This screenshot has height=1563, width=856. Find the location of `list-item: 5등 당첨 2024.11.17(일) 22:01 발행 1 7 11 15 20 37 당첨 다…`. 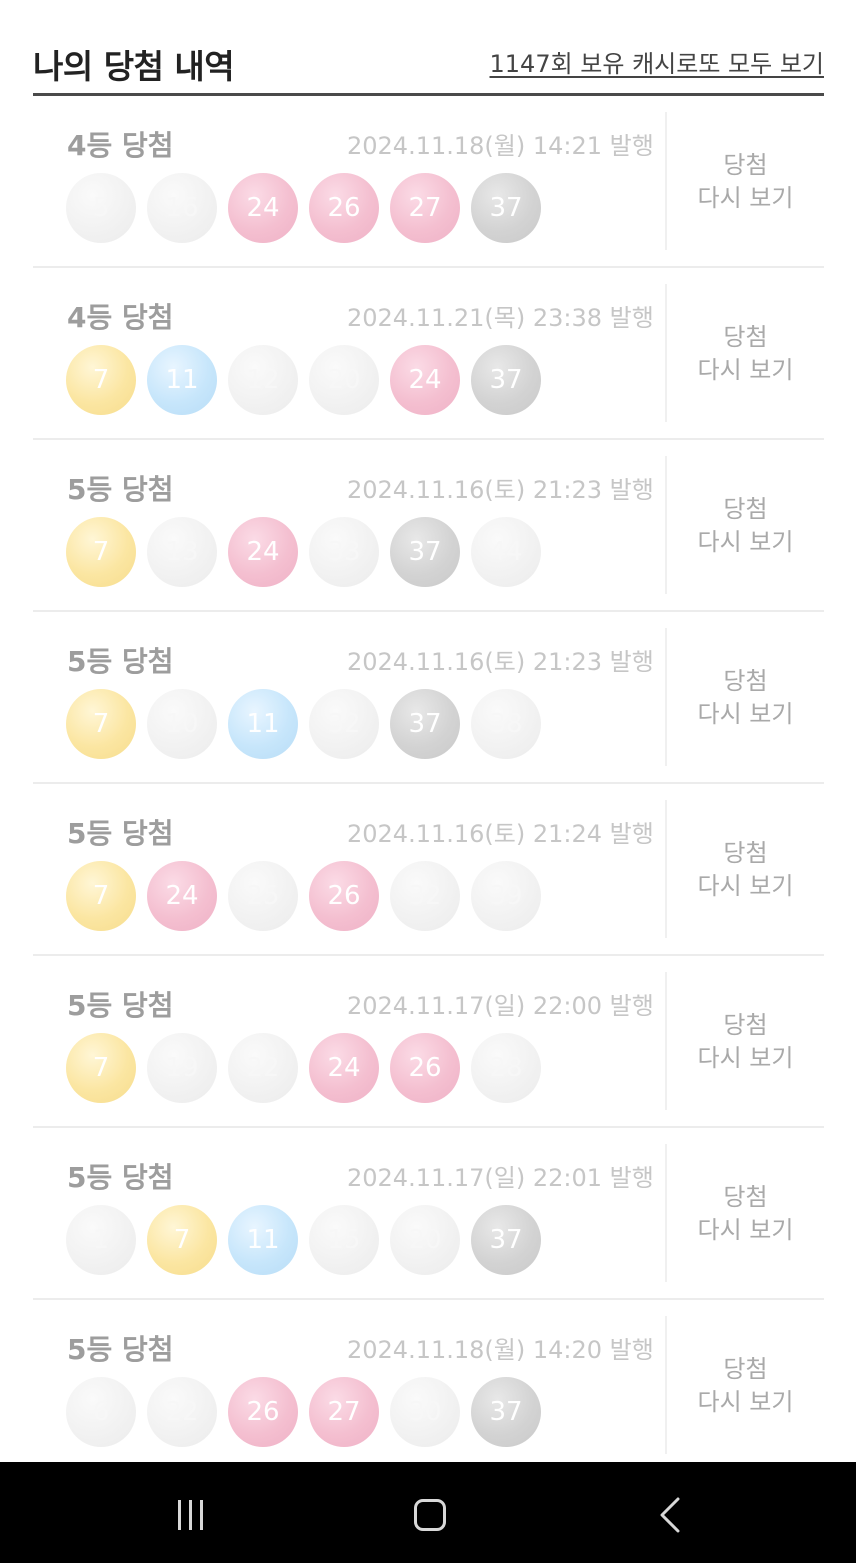

list-item: 5등 당첨 2024.11.17(일) 22:01 발행 1 7 11 15 20 37 당첨 다… is located at coordinates (428, 1214).